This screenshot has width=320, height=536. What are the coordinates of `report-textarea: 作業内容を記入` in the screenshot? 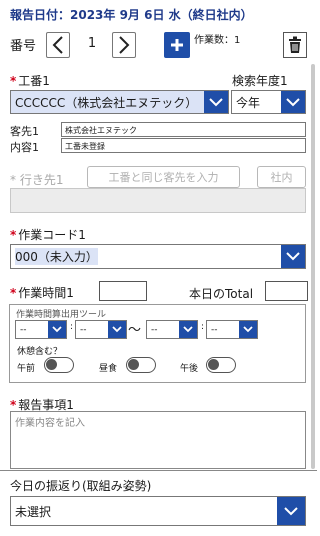 It's located at (158, 440).